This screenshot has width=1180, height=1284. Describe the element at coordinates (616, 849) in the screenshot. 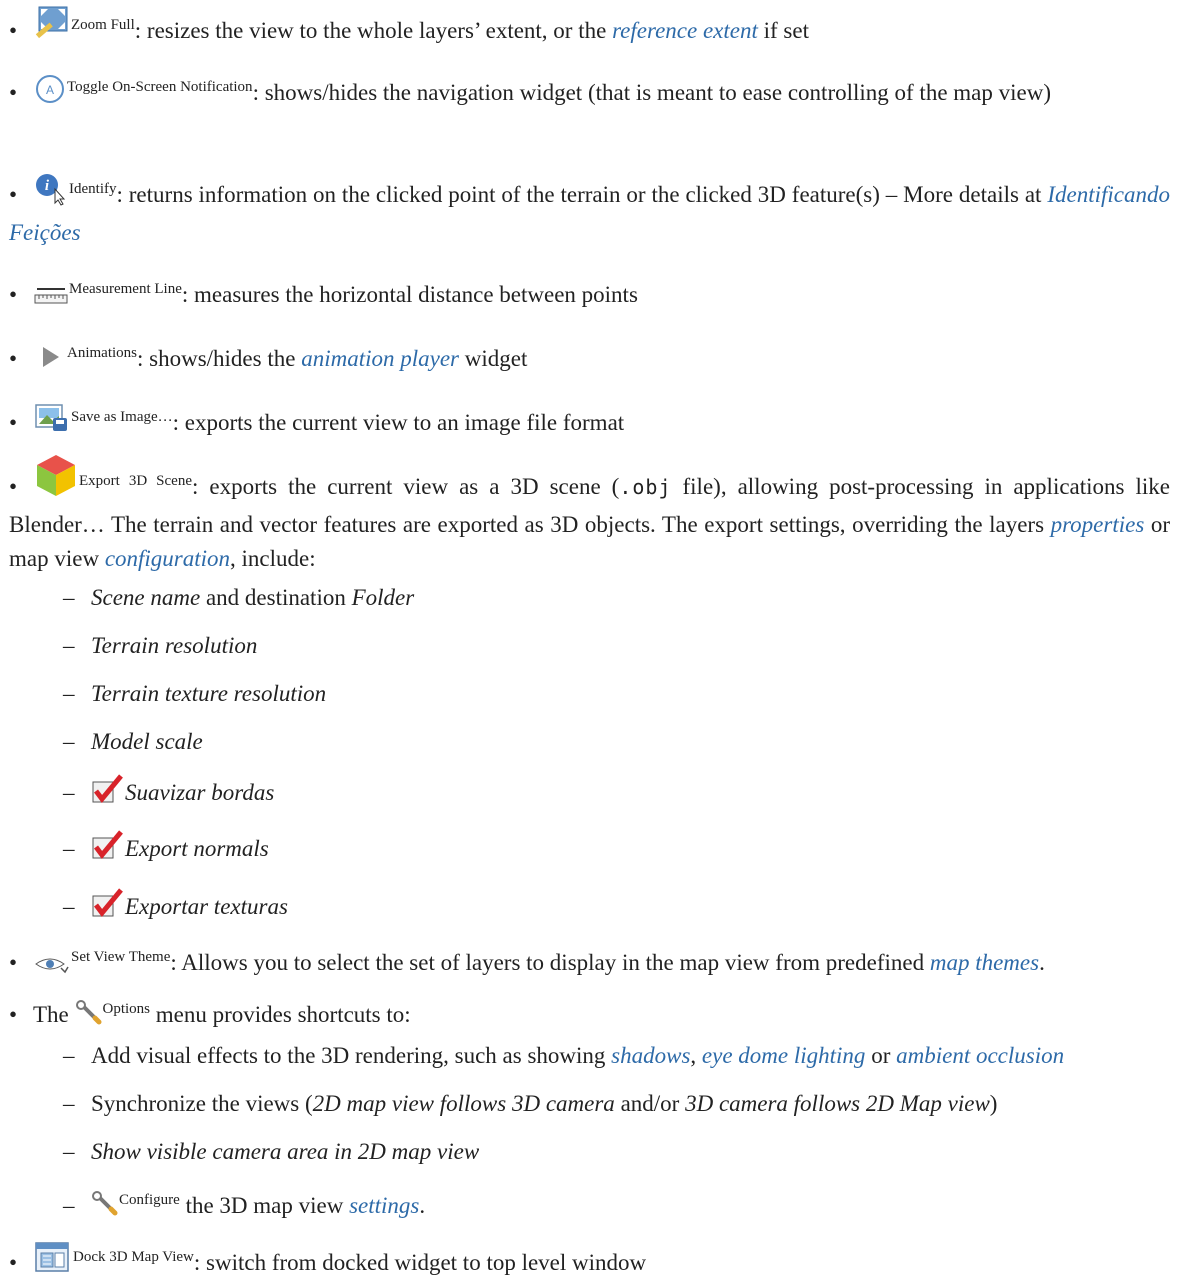

I see `export-option-export-normals: – Export normals` at that location.